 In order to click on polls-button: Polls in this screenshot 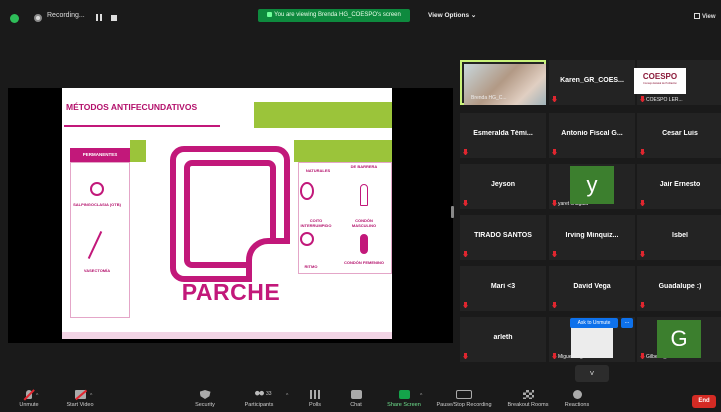, I will do `click(315, 400)`.